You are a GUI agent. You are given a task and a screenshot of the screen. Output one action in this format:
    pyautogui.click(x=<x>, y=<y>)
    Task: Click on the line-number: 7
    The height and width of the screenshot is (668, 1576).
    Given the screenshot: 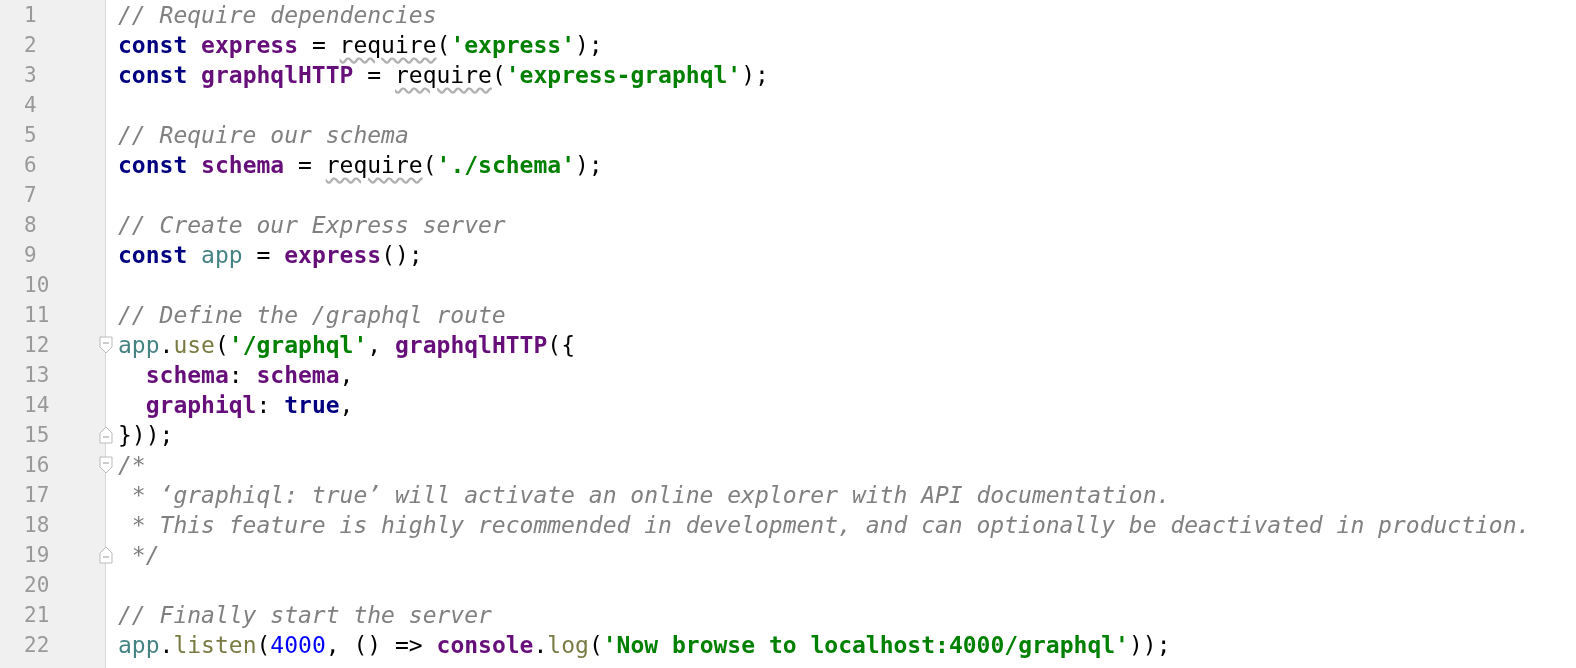 What is the action you would take?
    pyautogui.click(x=30, y=195)
    